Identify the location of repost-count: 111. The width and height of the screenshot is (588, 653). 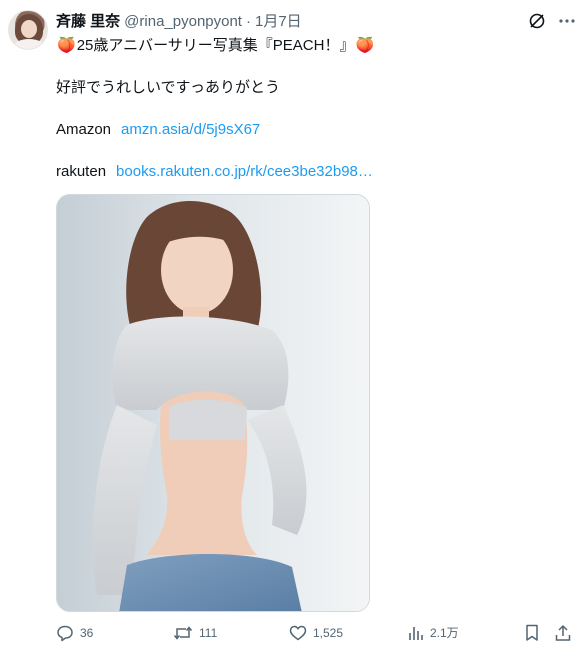
(208, 633).